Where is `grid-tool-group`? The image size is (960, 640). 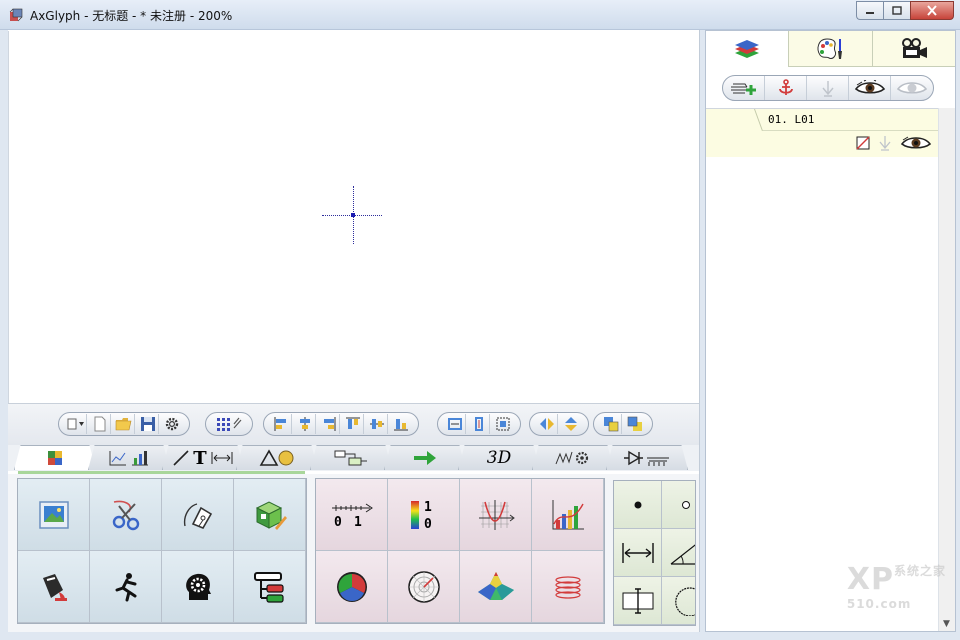
grid-tool-group is located at coordinates (229, 424).